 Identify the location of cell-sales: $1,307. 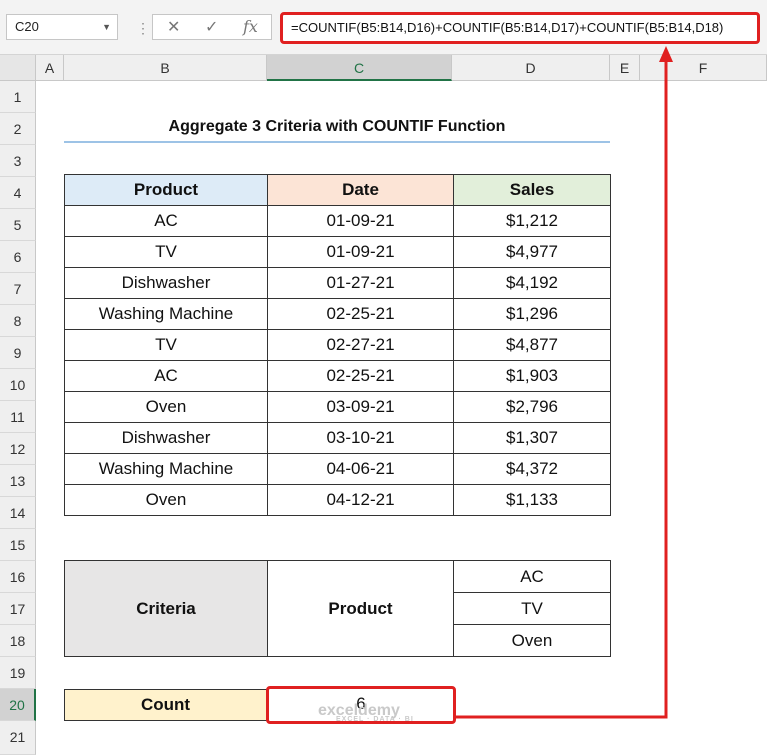
(532, 438).